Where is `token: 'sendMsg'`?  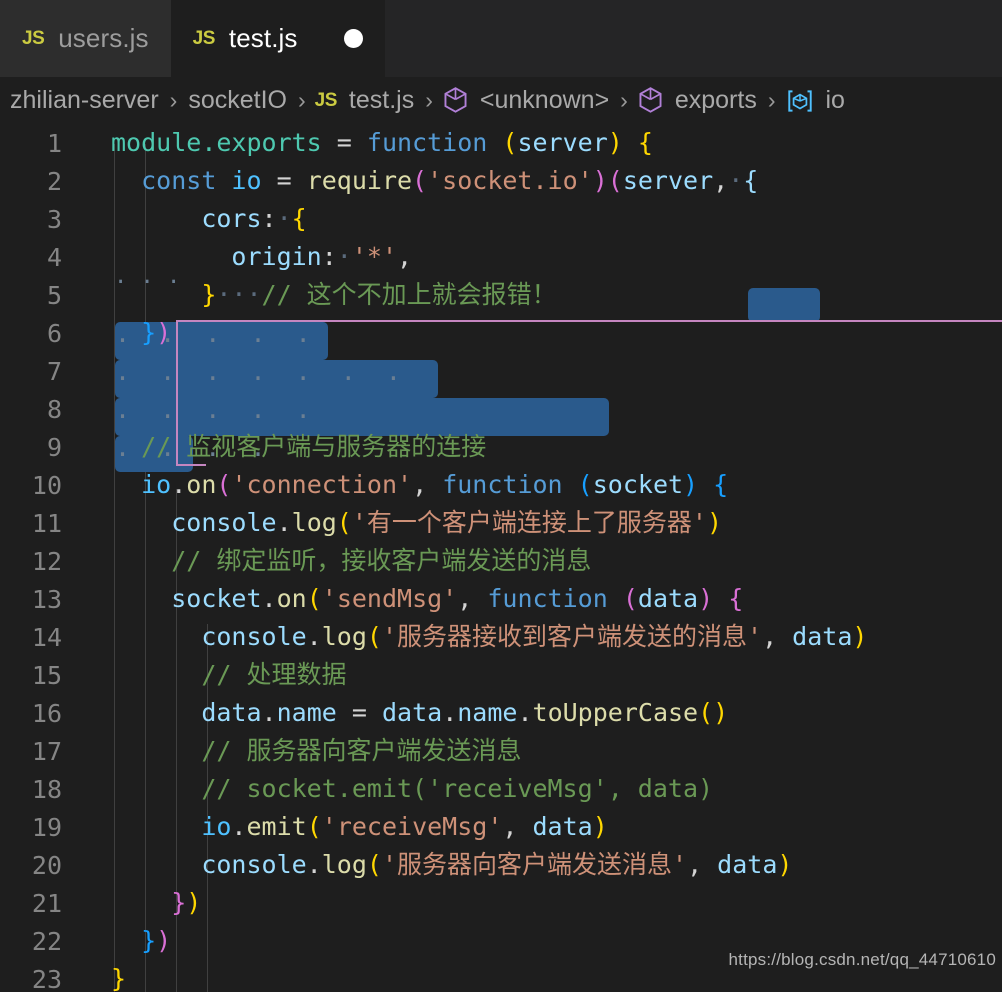
token: 'sendMsg' is located at coordinates (389, 598).